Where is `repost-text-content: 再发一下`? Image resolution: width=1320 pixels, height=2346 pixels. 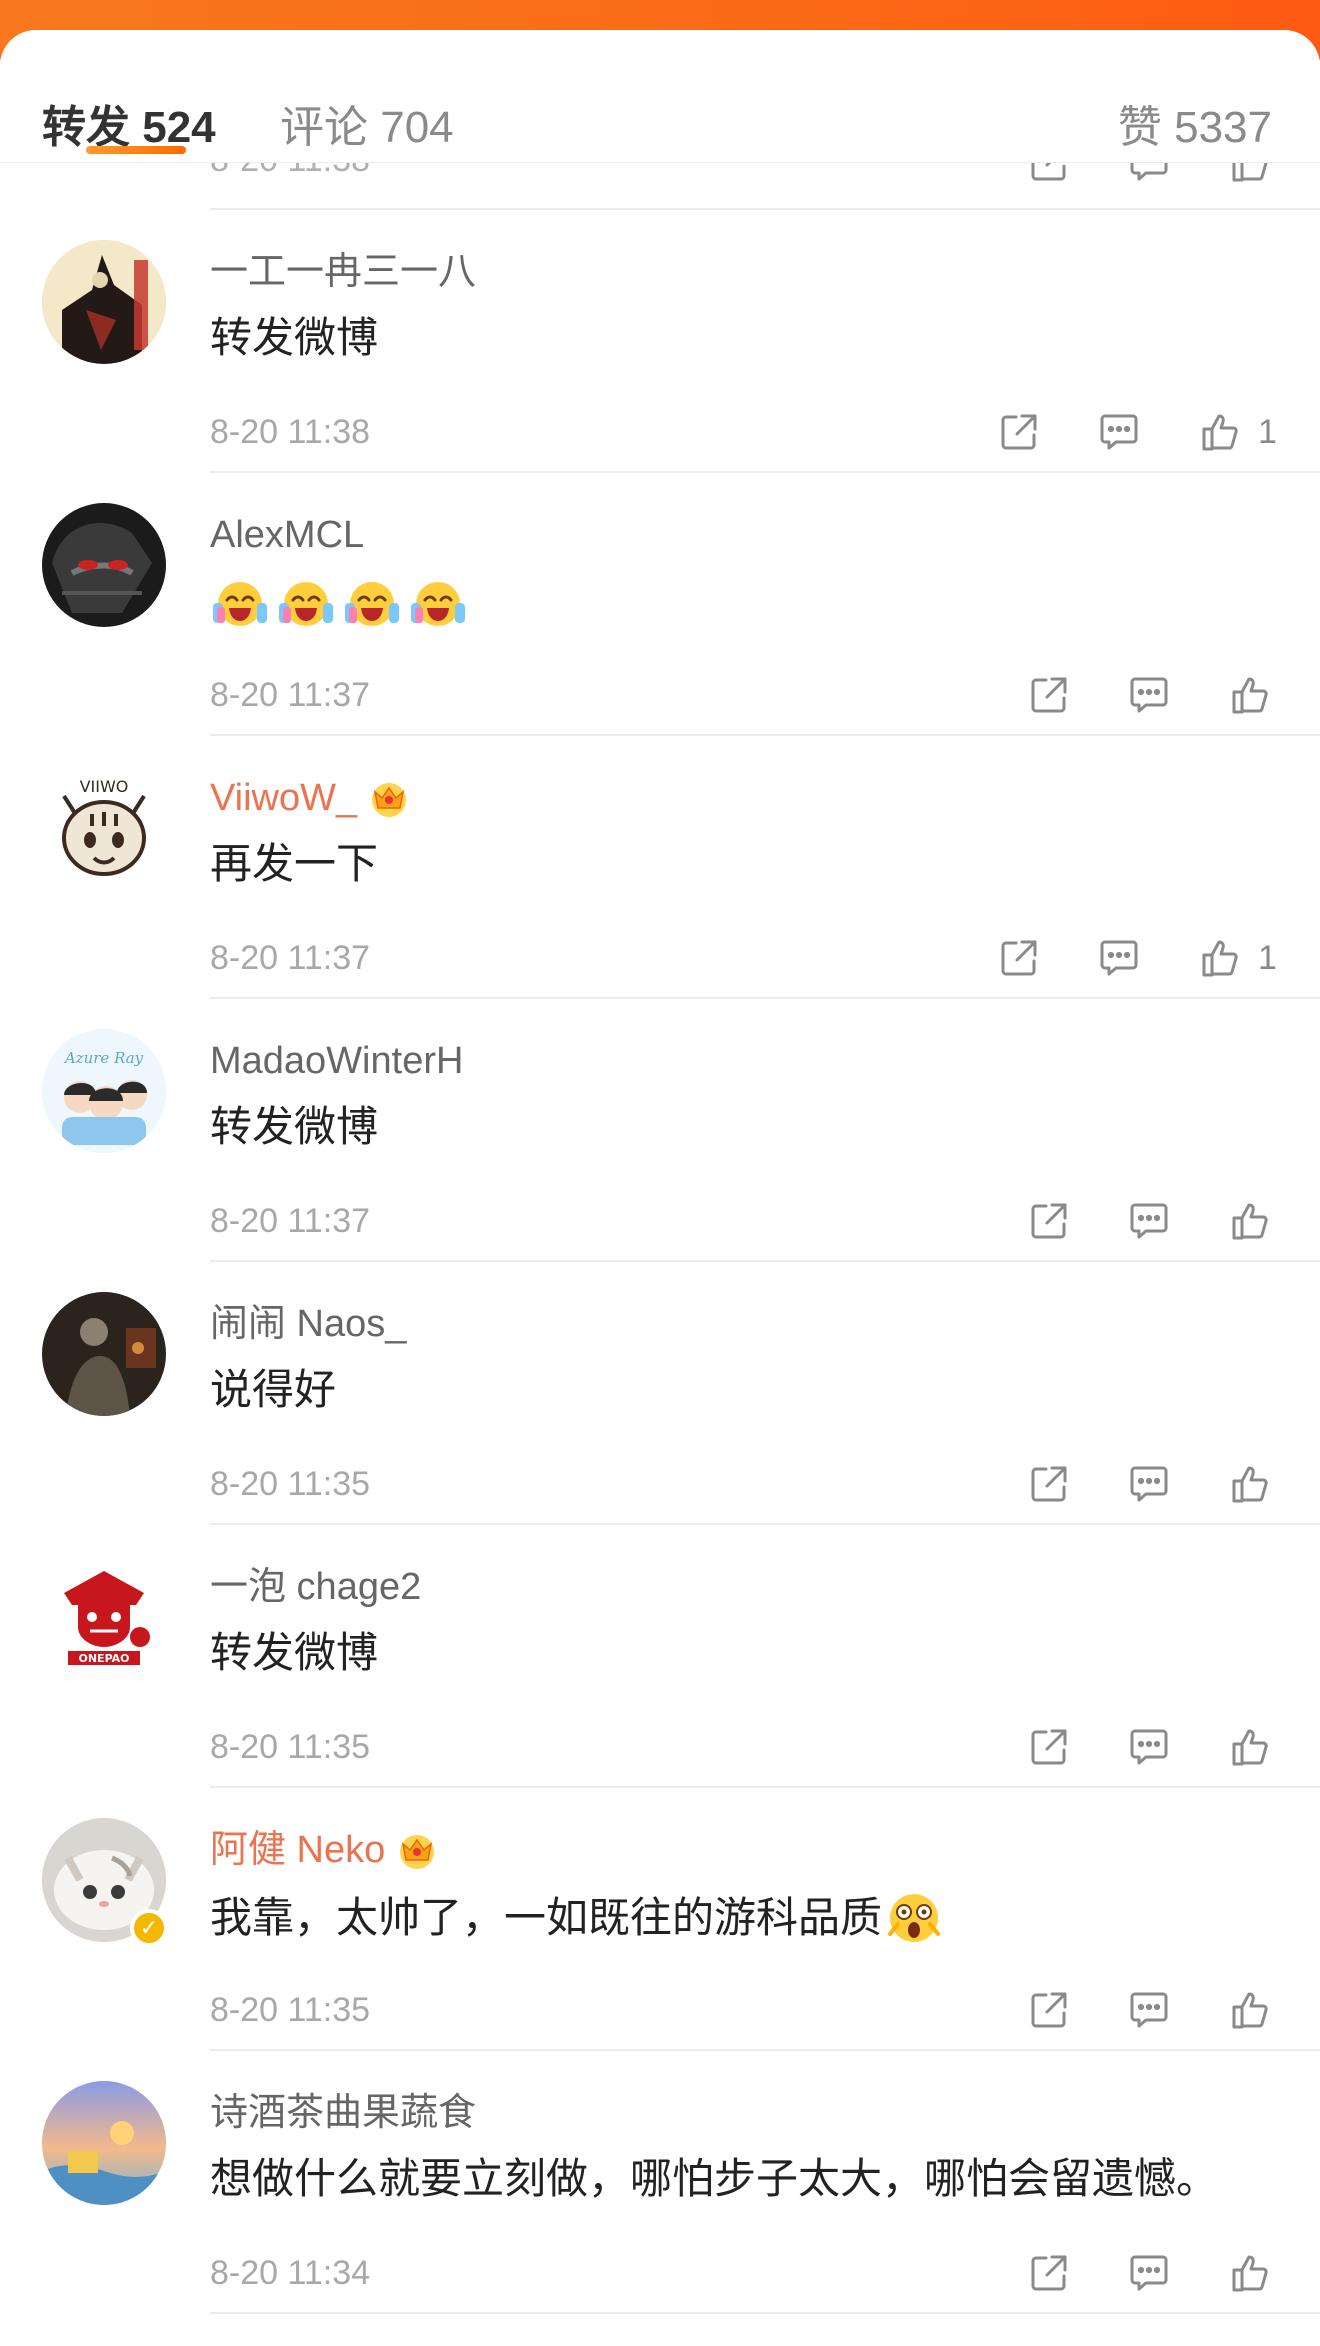 repost-text-content: 再发一下 is located at coordinates (294, 863).